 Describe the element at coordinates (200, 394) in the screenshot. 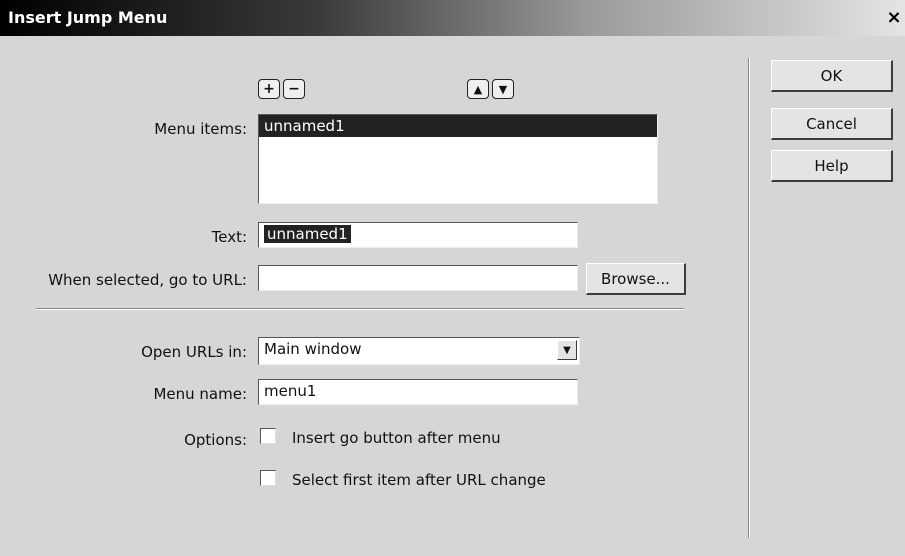

I see `menu-name-label: Menu name:` at that location.